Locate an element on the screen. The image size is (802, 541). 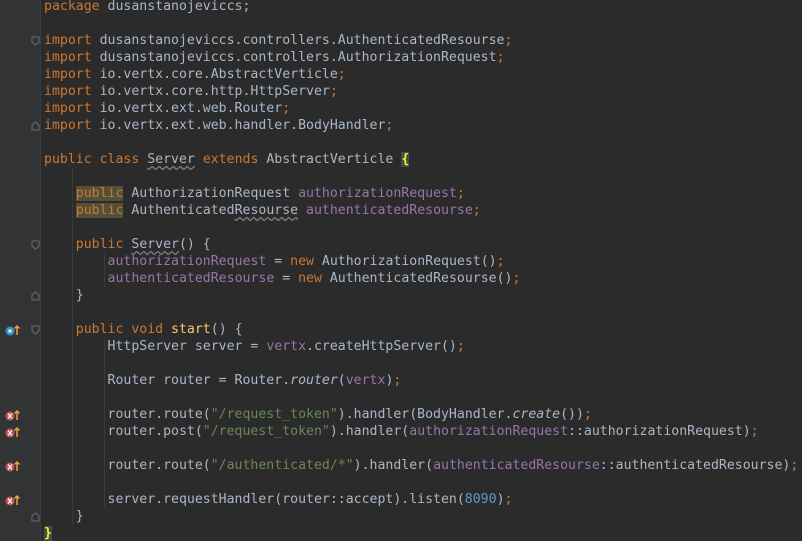
code-token: authenticatedResourse is located at coordinates (389, 210).